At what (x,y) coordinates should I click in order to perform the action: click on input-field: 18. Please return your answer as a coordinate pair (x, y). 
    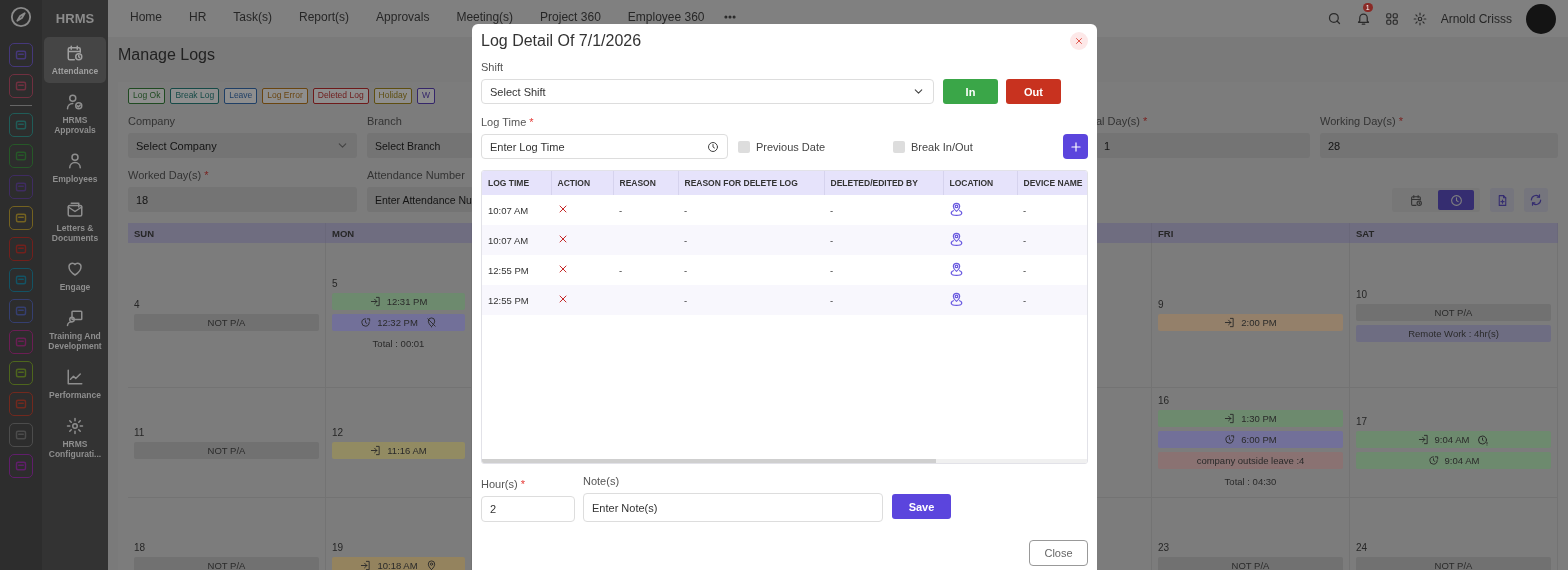
    Looking at the image, I should click on (242, 199).